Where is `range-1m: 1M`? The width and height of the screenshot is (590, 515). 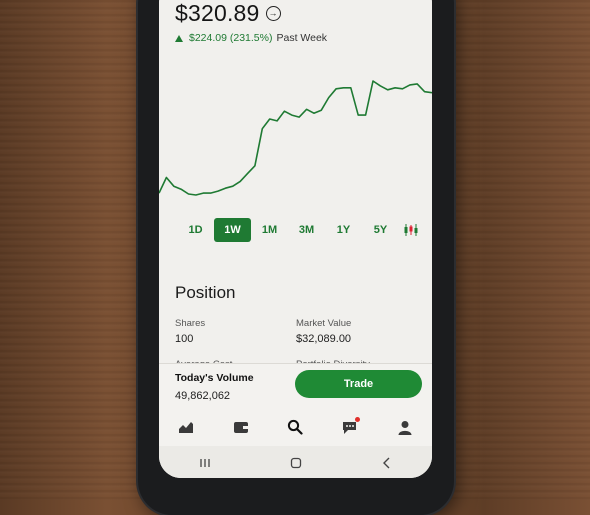 range-1m: 1M is located at coordinates (269, 230).